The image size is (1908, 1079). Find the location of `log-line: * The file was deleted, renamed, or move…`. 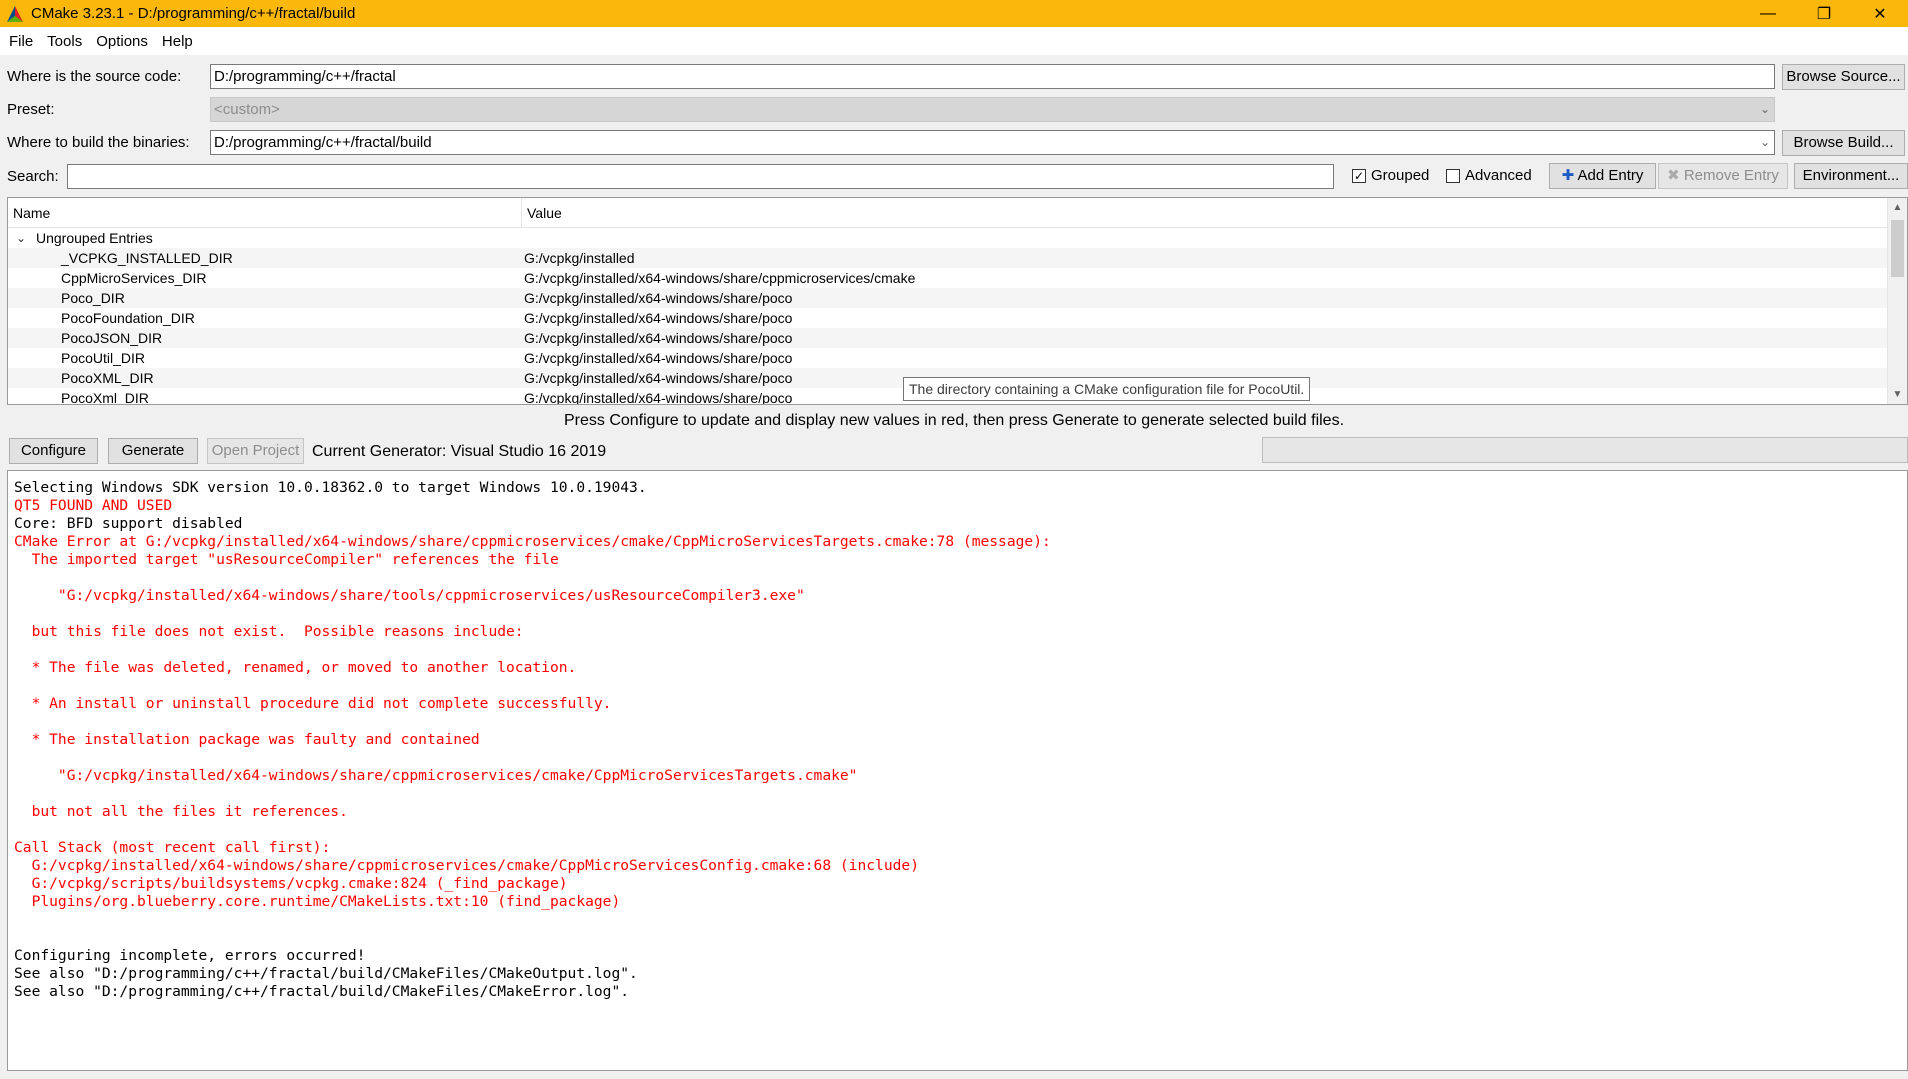

log-line: * The file was deleted, renamed, or move… is located at coordinates (295, 667).